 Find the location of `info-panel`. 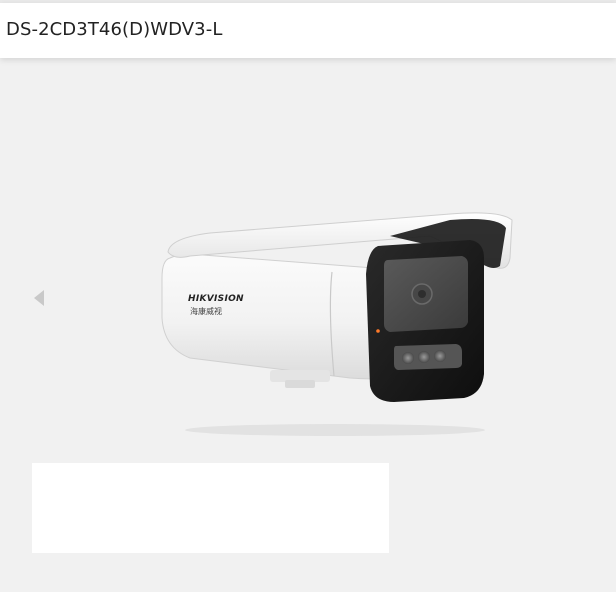

info-panel is located at coordinates (210, 508).